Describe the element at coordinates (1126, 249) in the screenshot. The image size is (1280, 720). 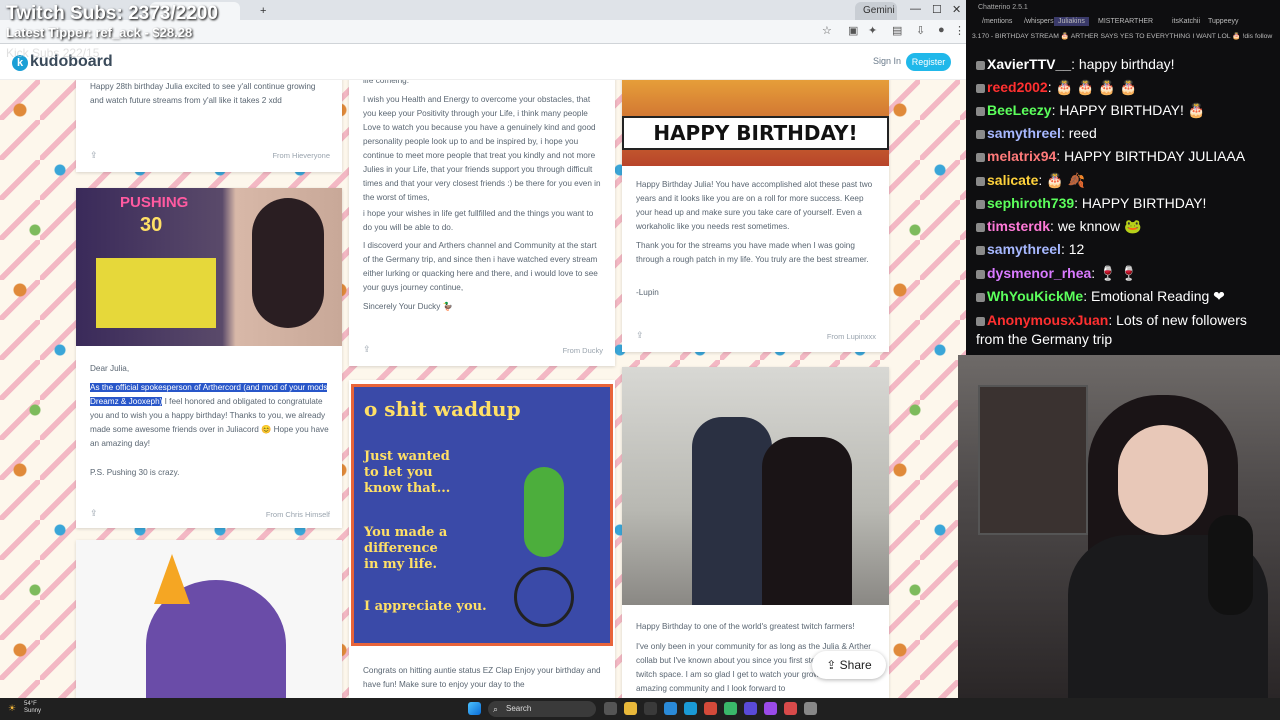
I see `chat-message: samythreel: 12` at that location.